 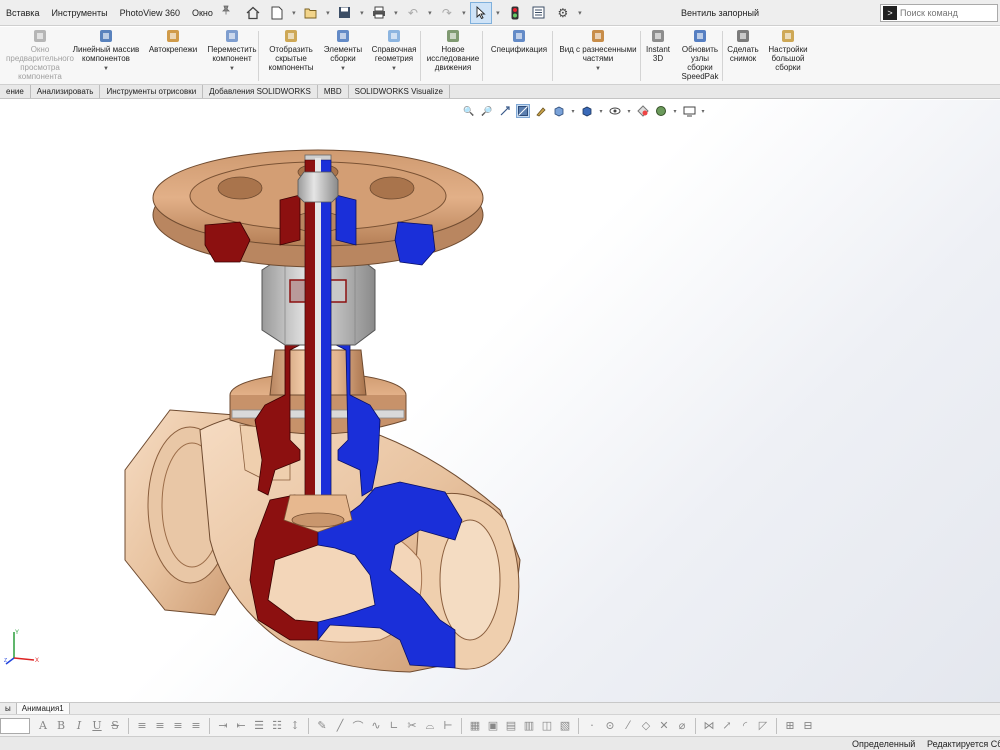 I want to click on open-folder-icon, so click(x=311, y=13).